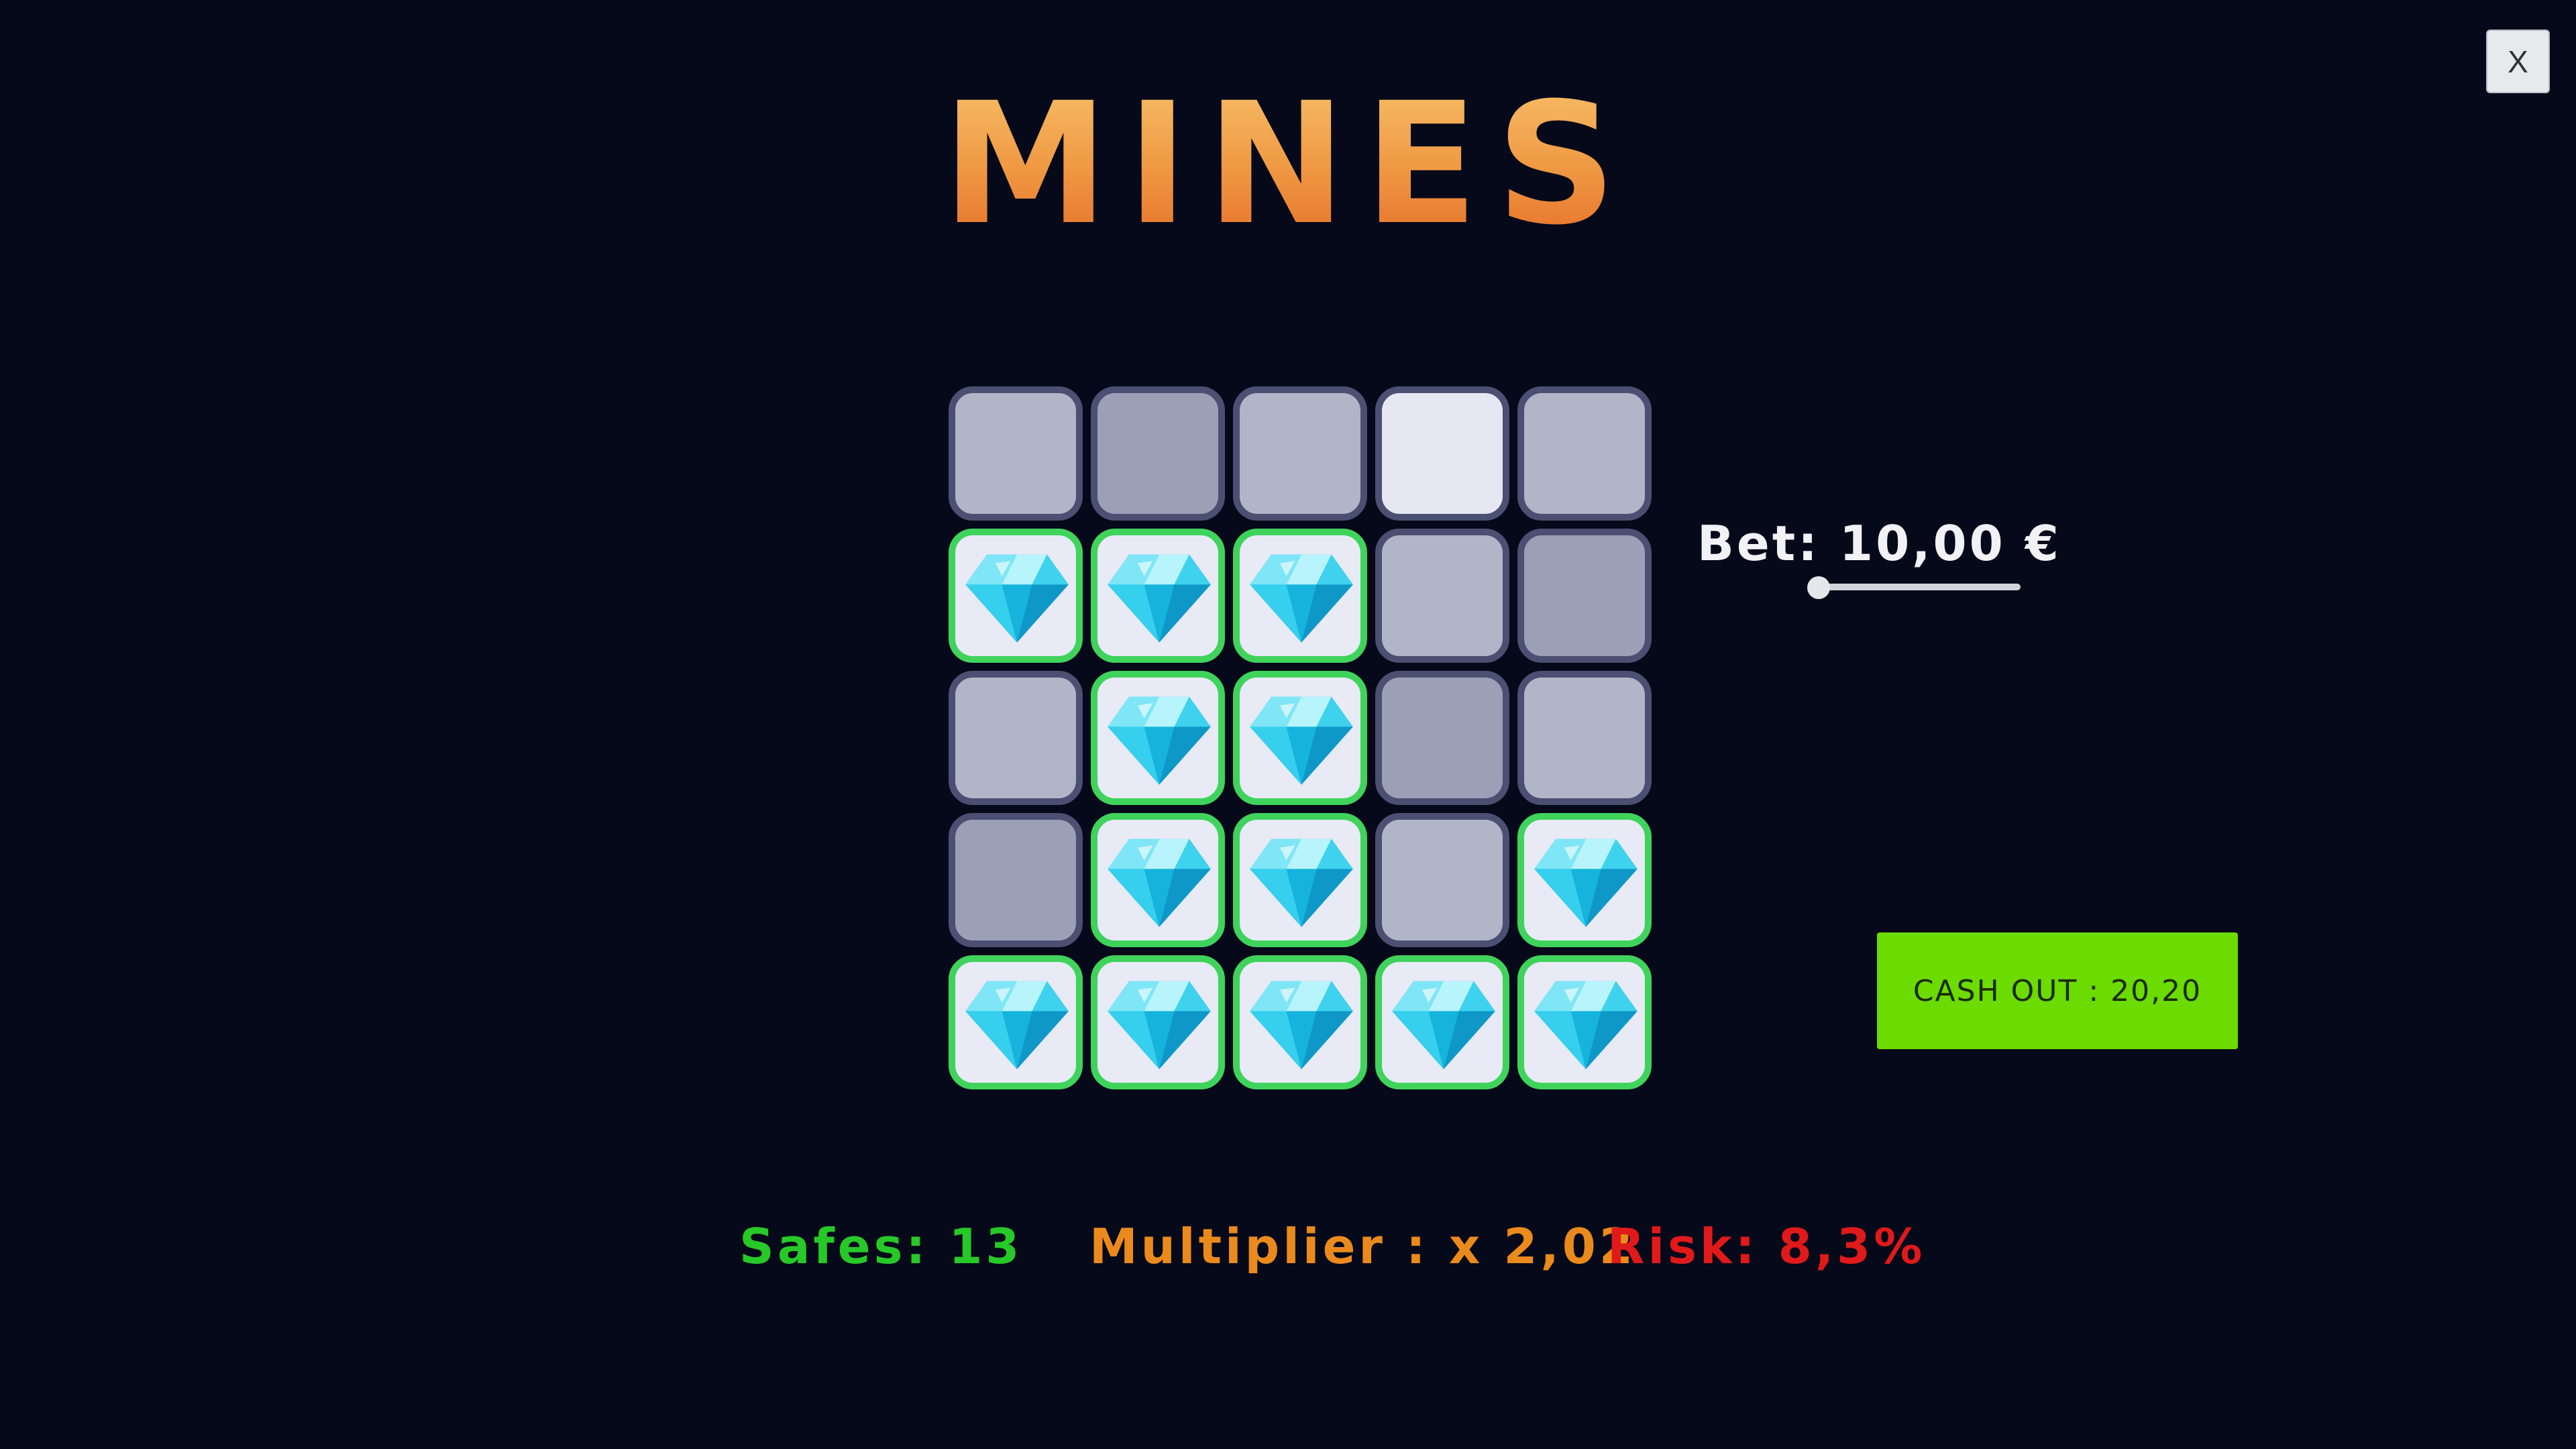  Describe the element at coordinates (2057, 990) in the screenshot. I see `cash-out-button: CASH OUT : 20,20` at that location.